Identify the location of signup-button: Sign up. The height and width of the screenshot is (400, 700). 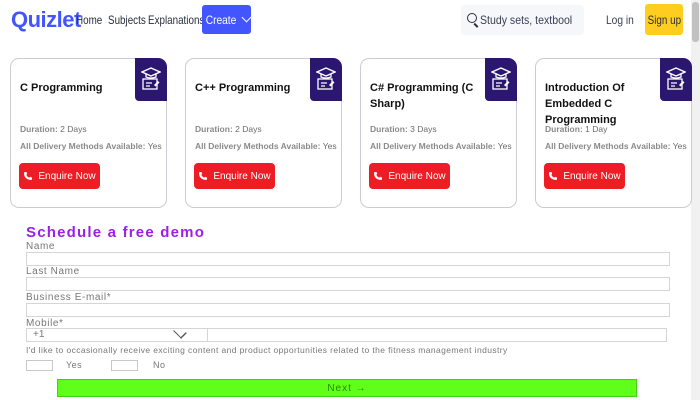
(664, 19).